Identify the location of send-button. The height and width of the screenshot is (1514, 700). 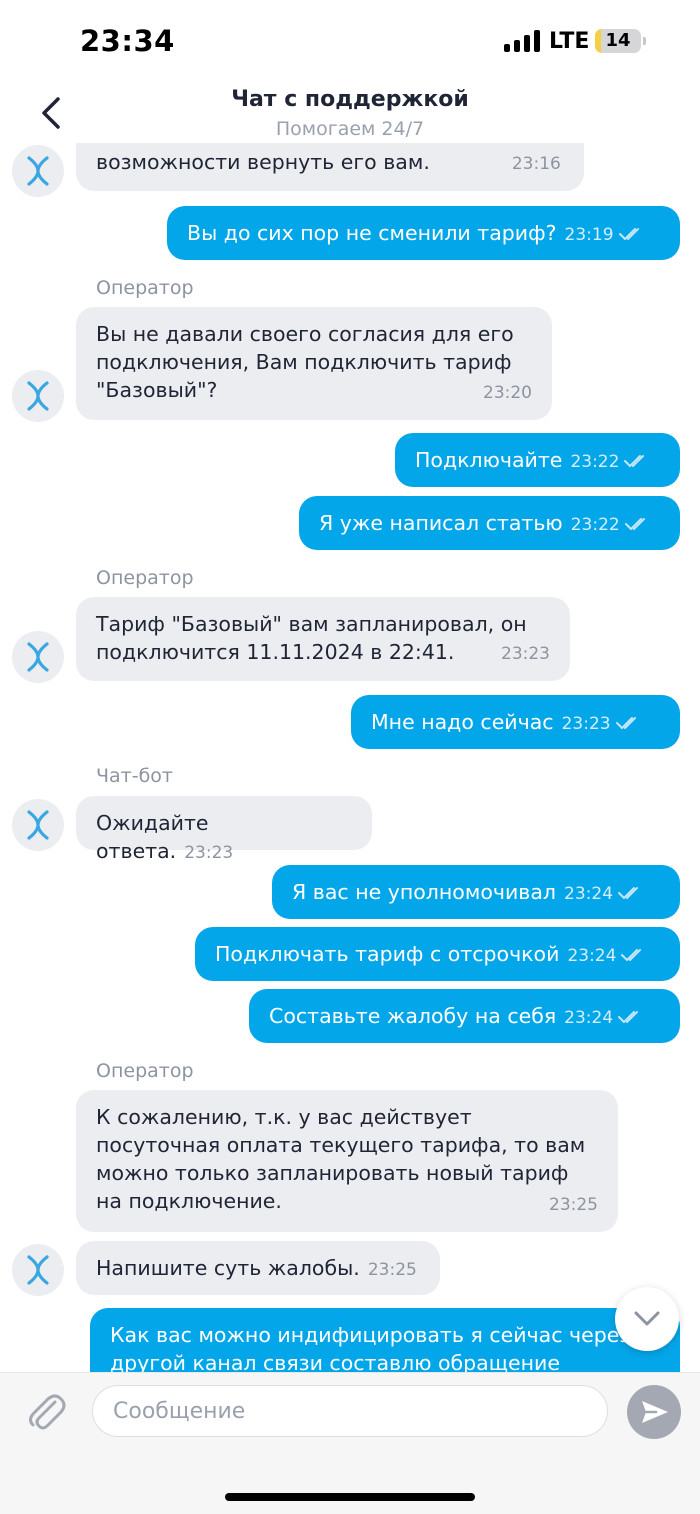
(654, 1412).